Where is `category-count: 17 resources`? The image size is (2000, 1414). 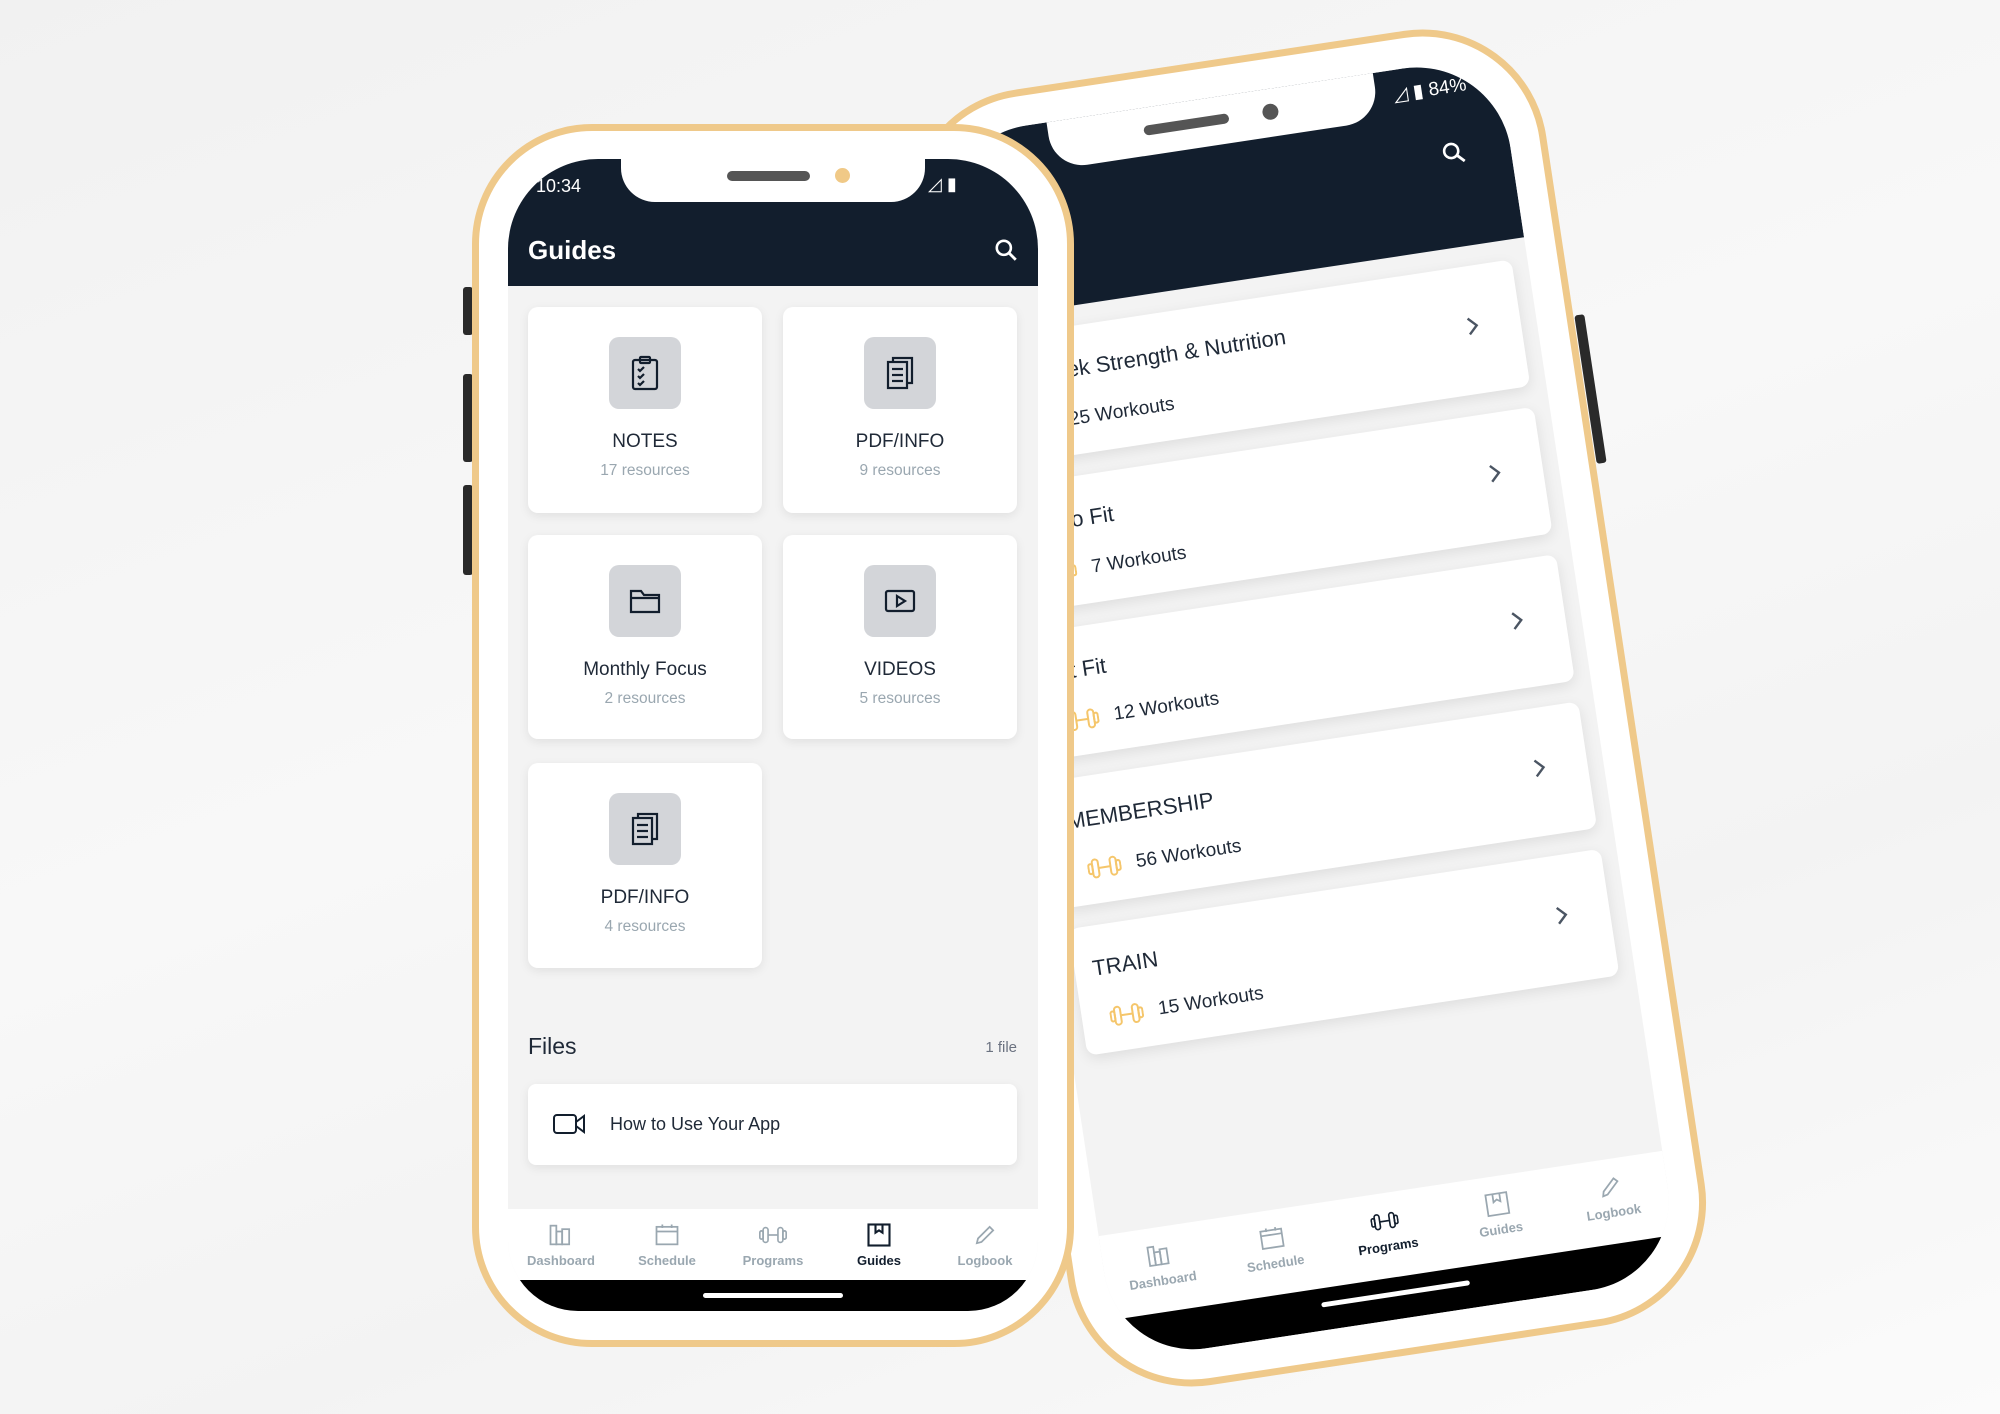
category-count: 17 resources is located at coordinates (645, 470).